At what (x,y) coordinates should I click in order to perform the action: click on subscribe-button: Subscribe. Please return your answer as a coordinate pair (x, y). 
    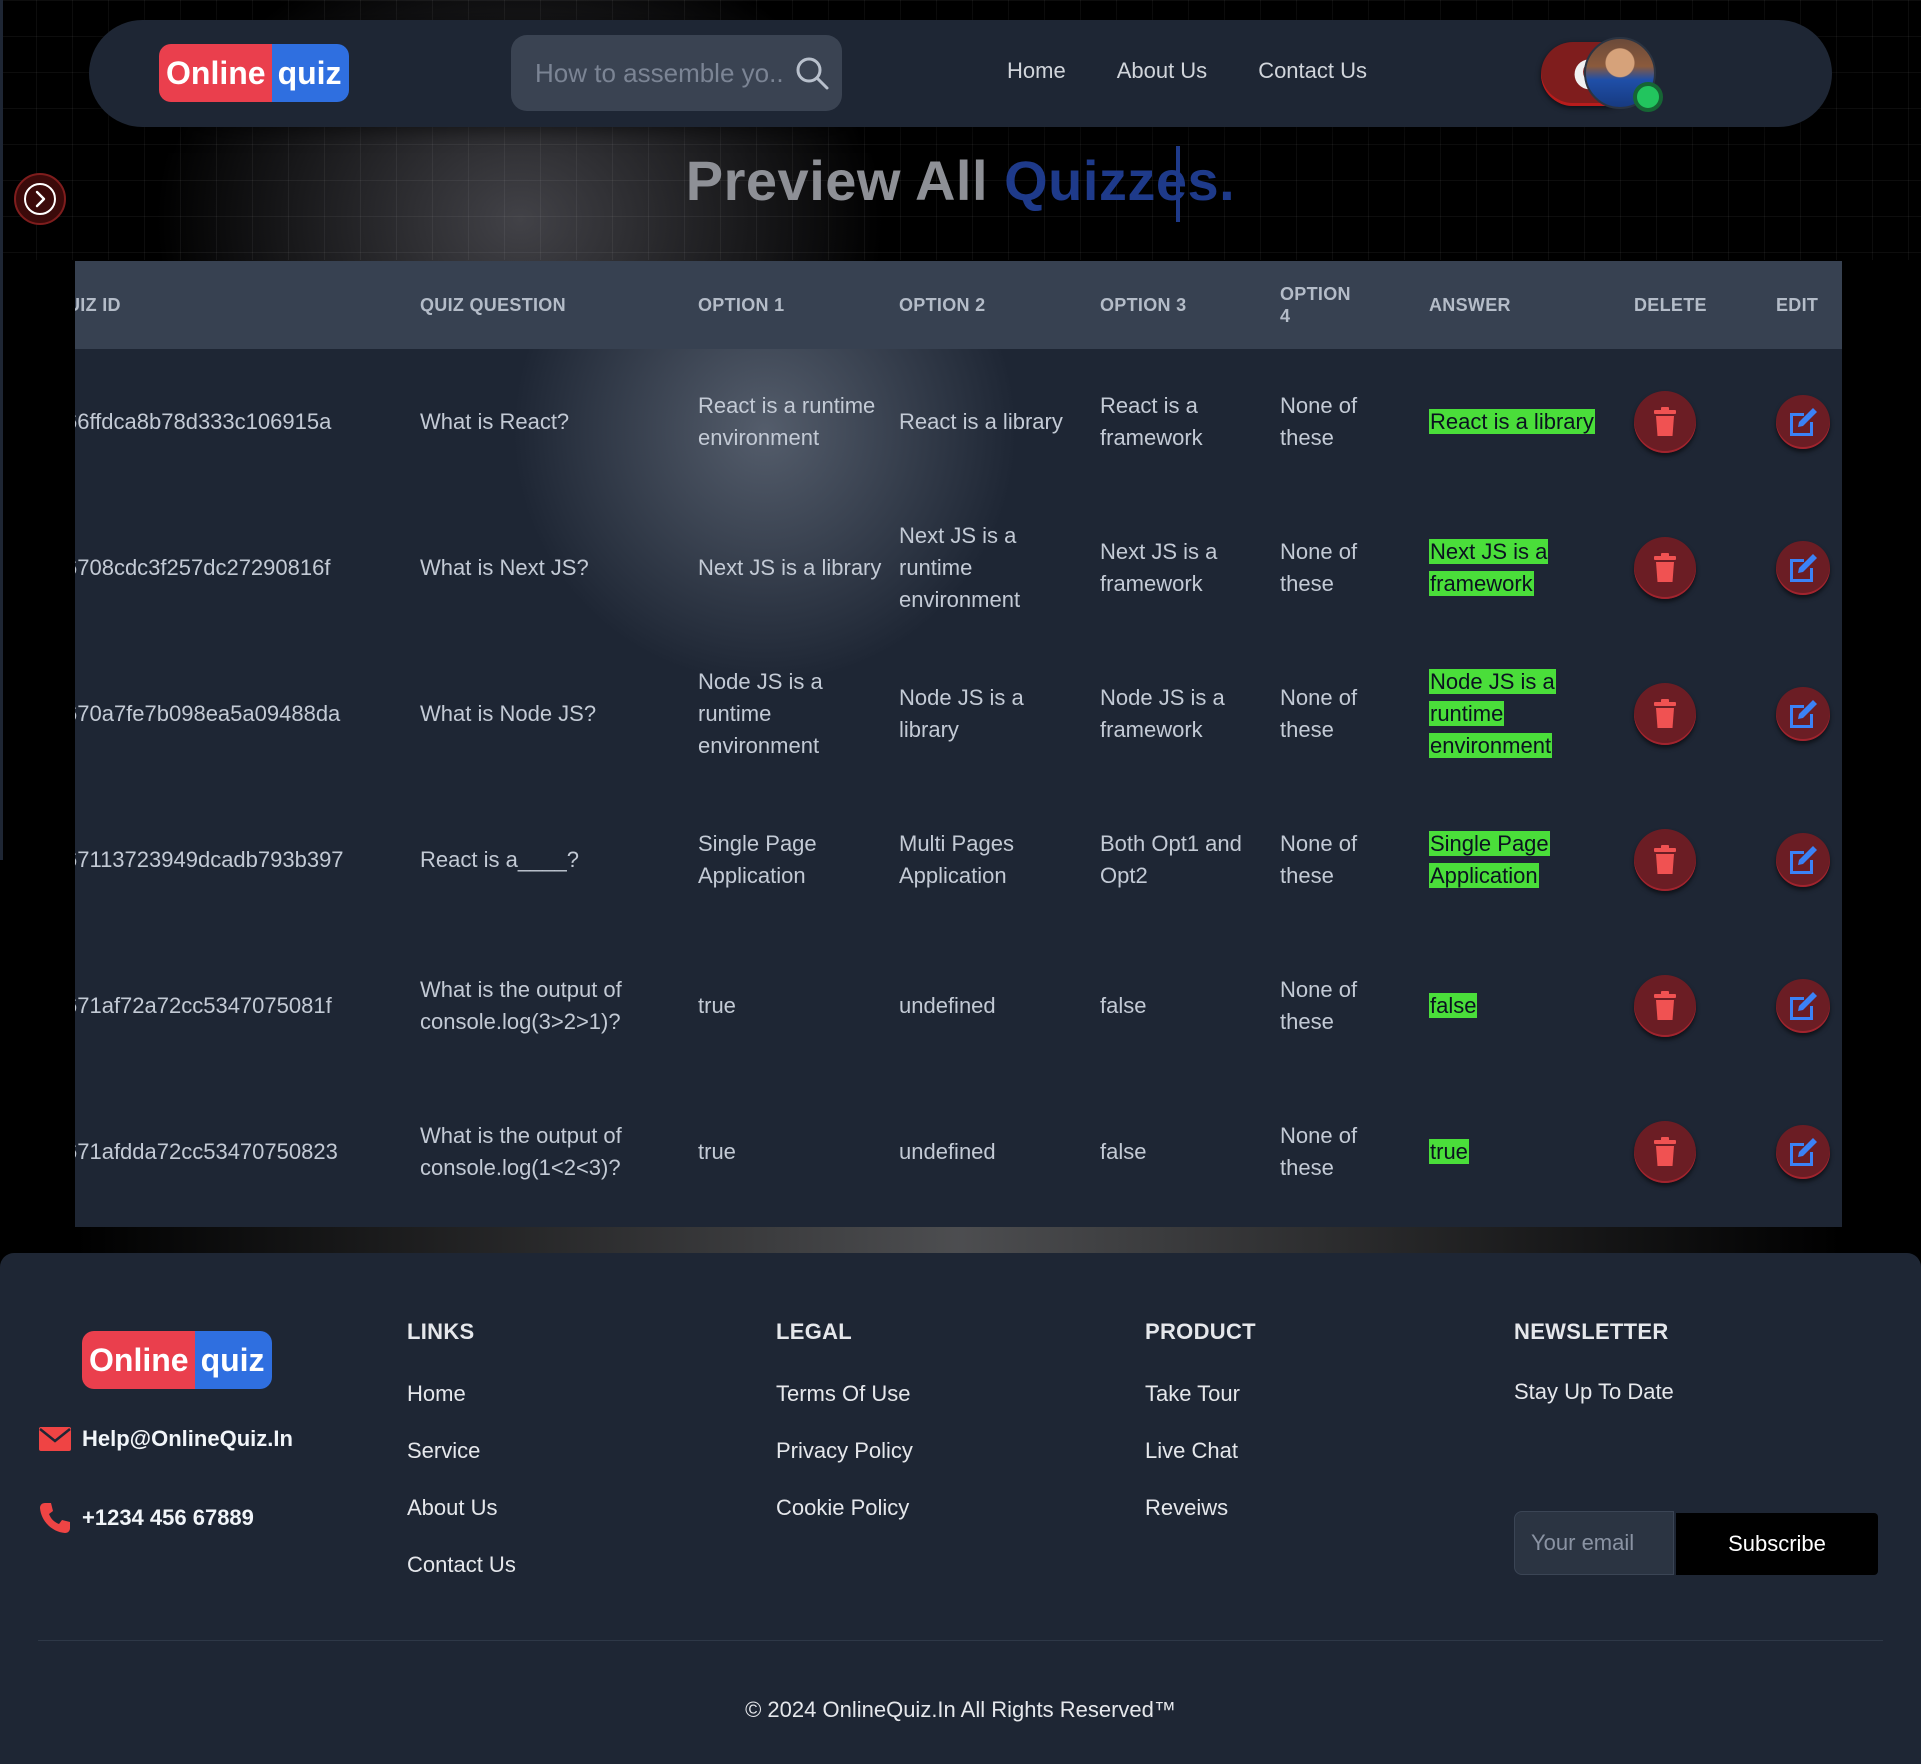
    Looking at the image, I should click on (1777, 1544).